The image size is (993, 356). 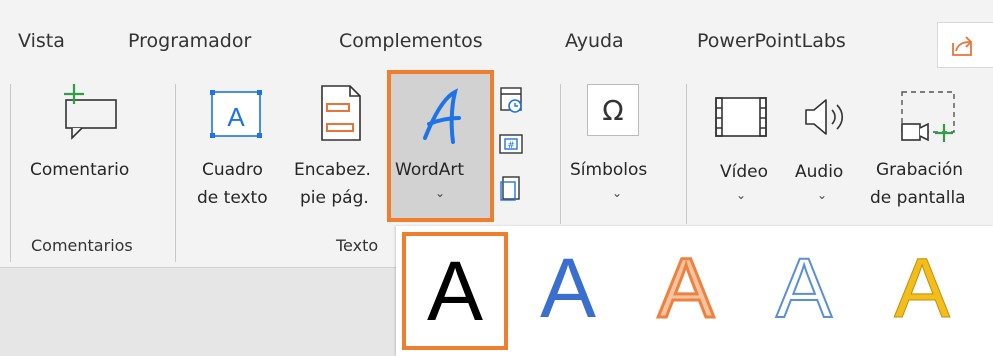 I want to click on textbox-icon-letter: A, so click(x=236, y=117).